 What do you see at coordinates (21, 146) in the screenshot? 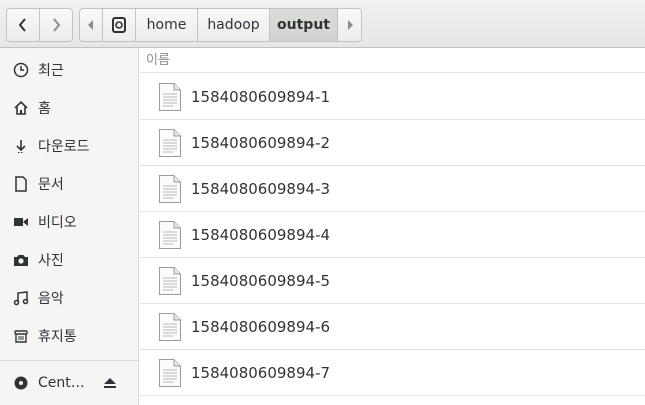
I see `download-icon` at bounding box center [21, 146].